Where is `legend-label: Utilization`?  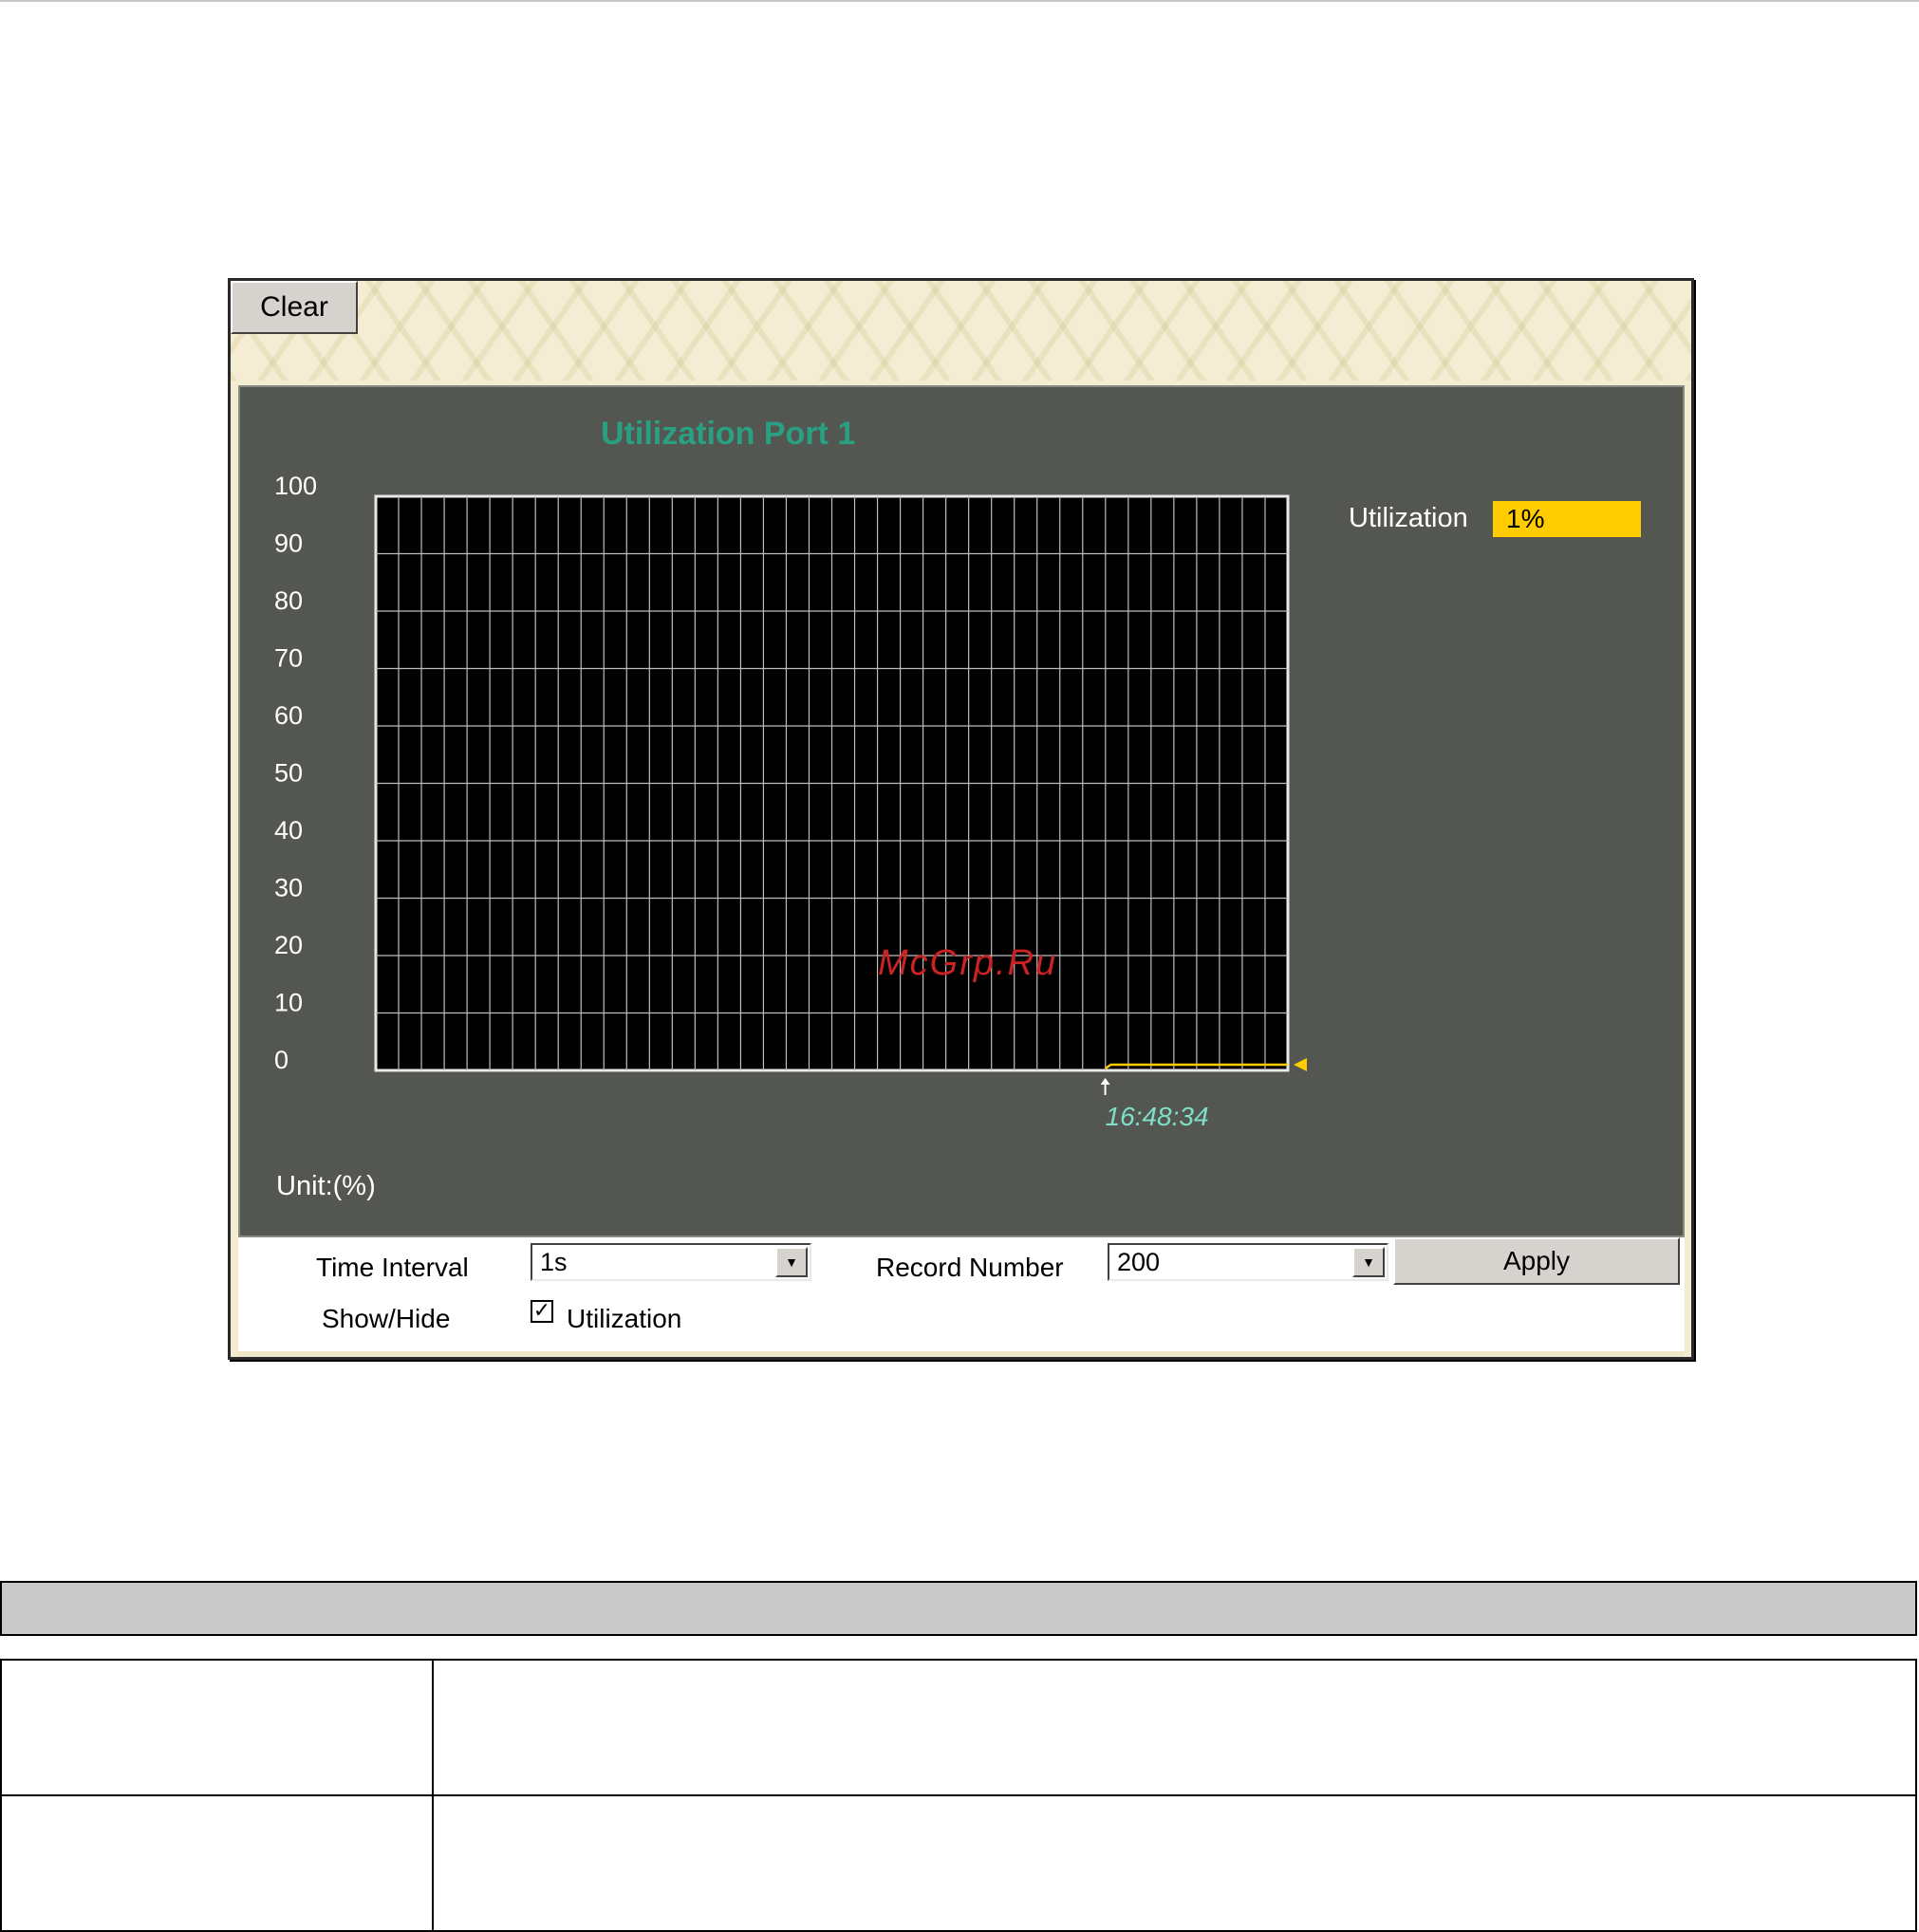
legend-label: Utilization is located at coordinates (1408, 518).